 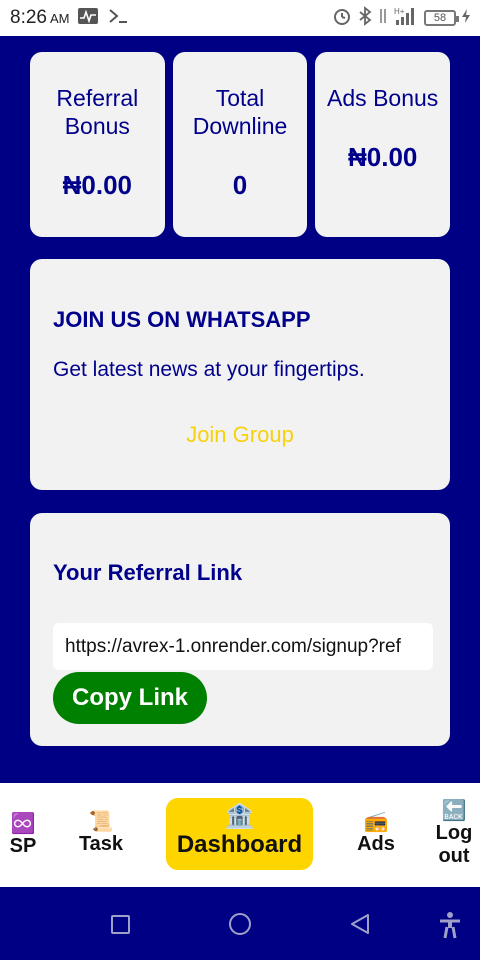 I want to click on whatsapp-text: Get latest news at your fingertips., so click(x=209, y=369).